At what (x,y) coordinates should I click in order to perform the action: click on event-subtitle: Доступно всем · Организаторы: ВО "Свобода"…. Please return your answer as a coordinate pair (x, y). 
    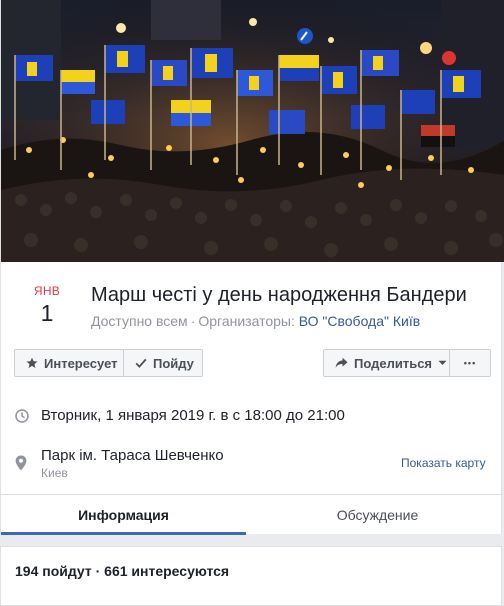
    Looking at the image, I should click on (255, 321).